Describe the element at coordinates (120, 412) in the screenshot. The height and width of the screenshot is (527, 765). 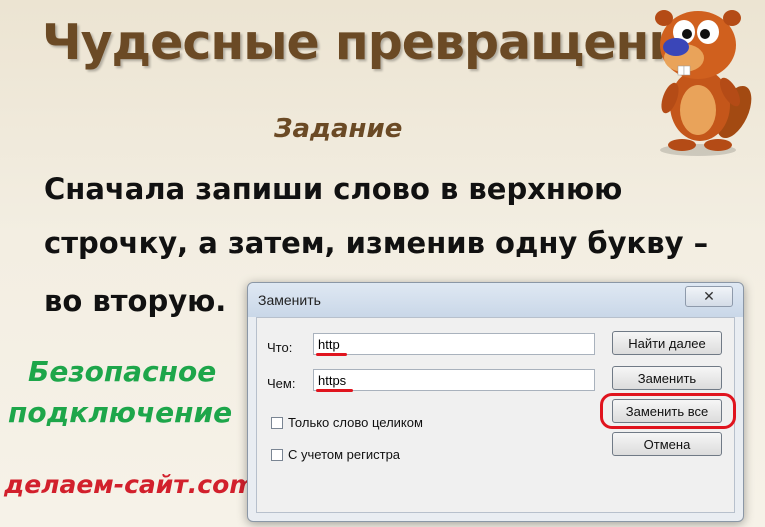
I see `caption-line-2: подключение` at that location.